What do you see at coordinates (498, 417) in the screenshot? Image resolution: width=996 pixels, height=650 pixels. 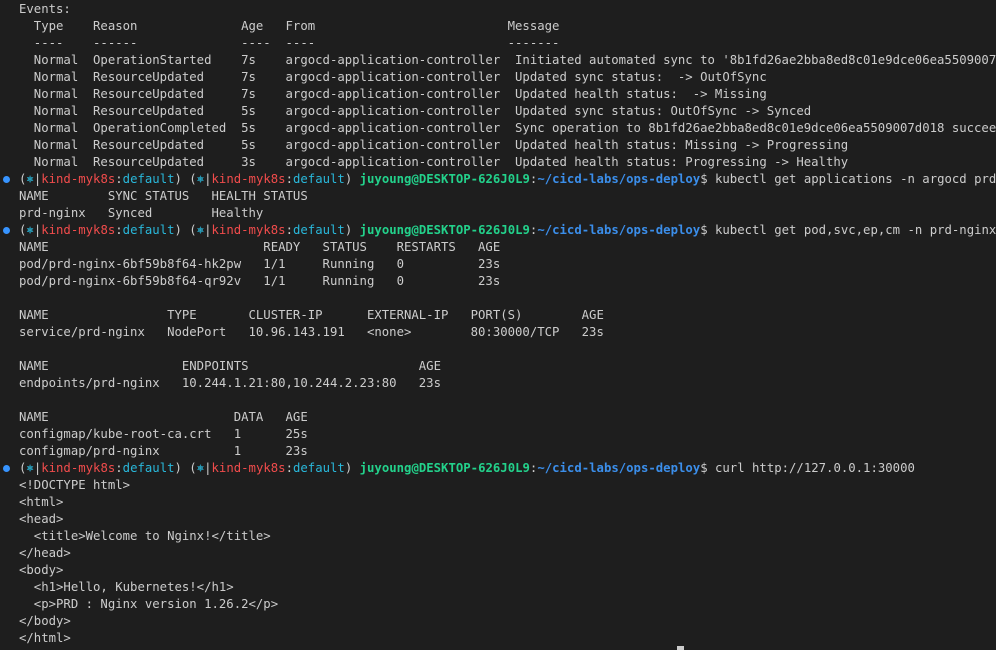 I see `output-line: NAME DATA AGE` at bounding box center [498, 417].